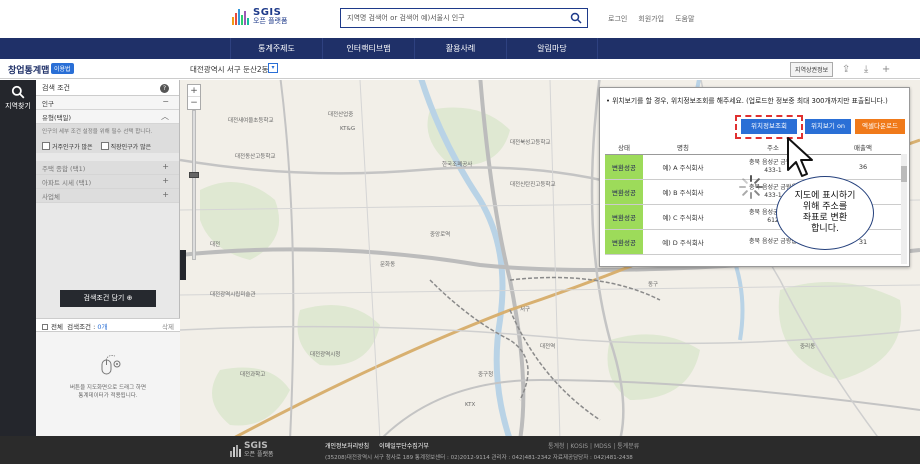 This screenshot has height=464, width=920. I want to click on population-checks: 거주인구가 많은 직장인구가 많은, so click(107, 146).